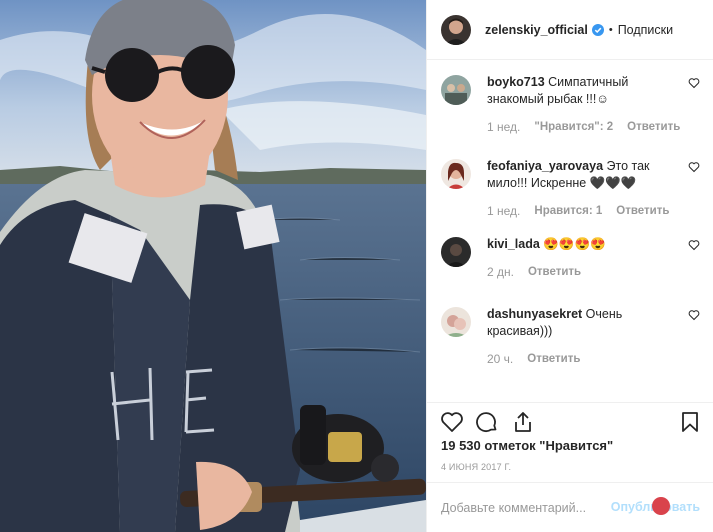  I want to click on post-actions, so click(570, 422).